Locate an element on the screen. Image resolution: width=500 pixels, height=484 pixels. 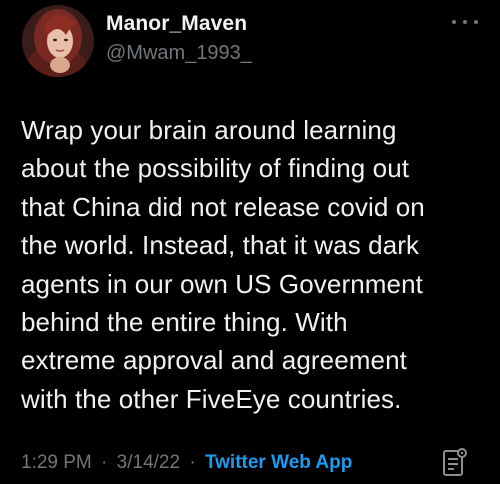
tweet-text-line: about the possibility of finding out is located at coordinates (215, 168).